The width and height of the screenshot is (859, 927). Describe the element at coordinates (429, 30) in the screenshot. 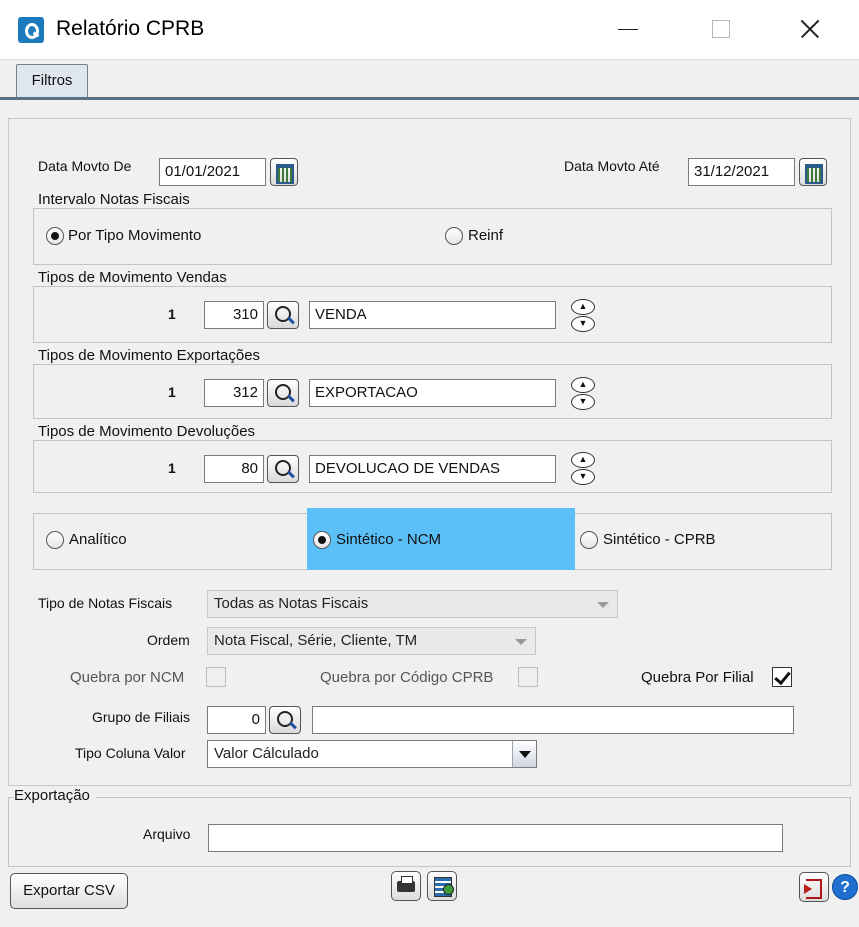

I see `title-bar: Relatório CPRB` at that location.